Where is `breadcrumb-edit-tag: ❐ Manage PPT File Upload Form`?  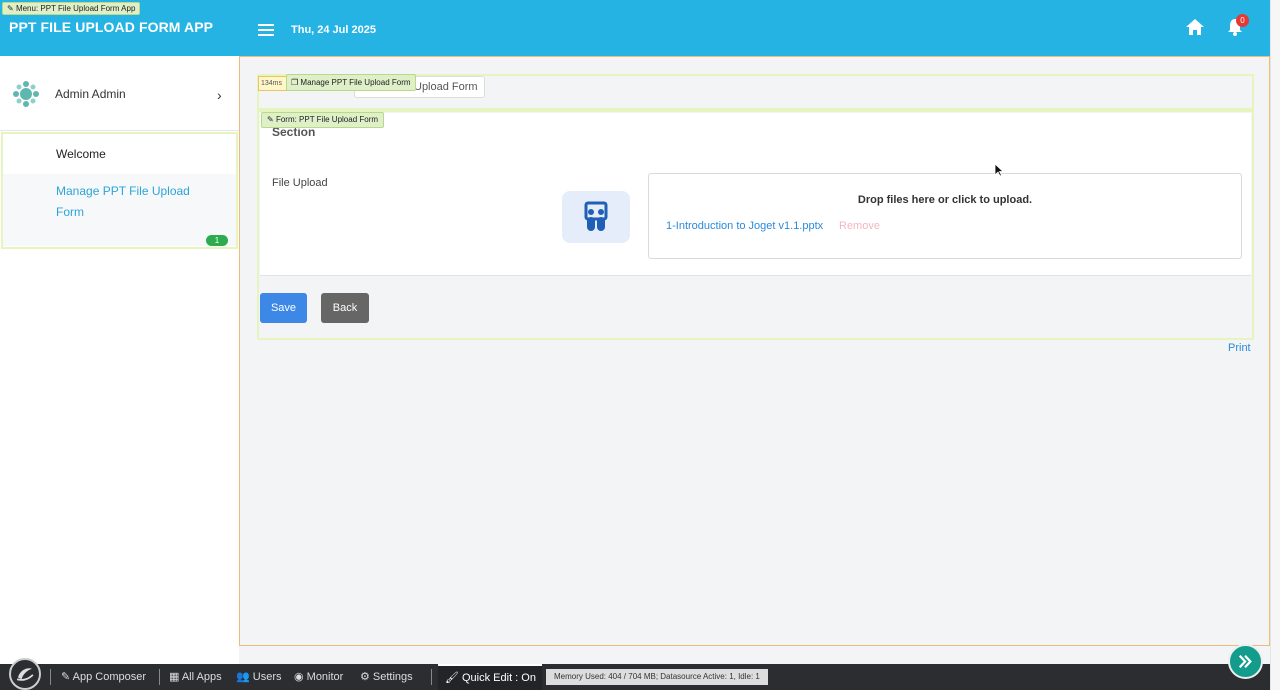 breadcrumb-edit-tag: ❐ Manage PPT File Upload Form is located at coordinates (351, 82).